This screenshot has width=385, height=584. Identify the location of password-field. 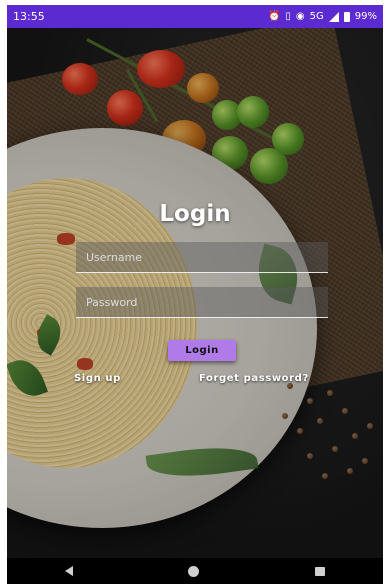
(202, 302).